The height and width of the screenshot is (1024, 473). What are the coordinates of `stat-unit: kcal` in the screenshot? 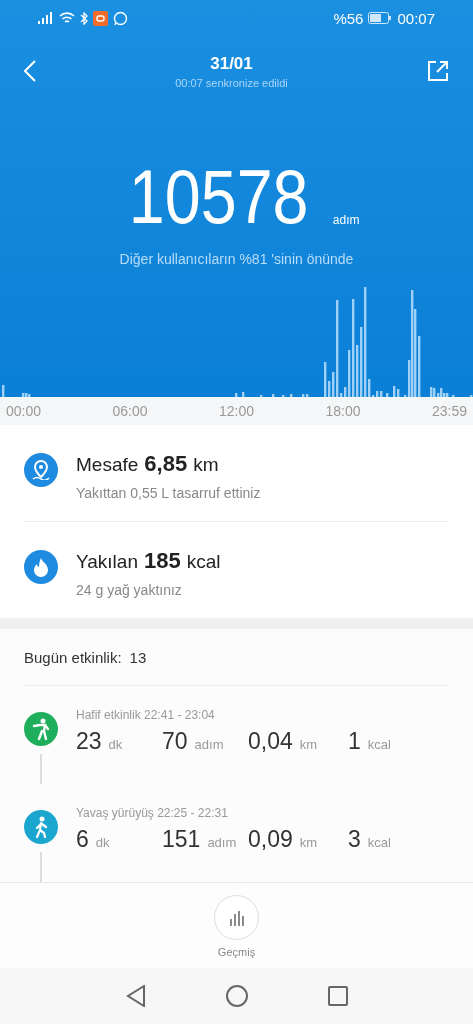 It's located at (203, 561).